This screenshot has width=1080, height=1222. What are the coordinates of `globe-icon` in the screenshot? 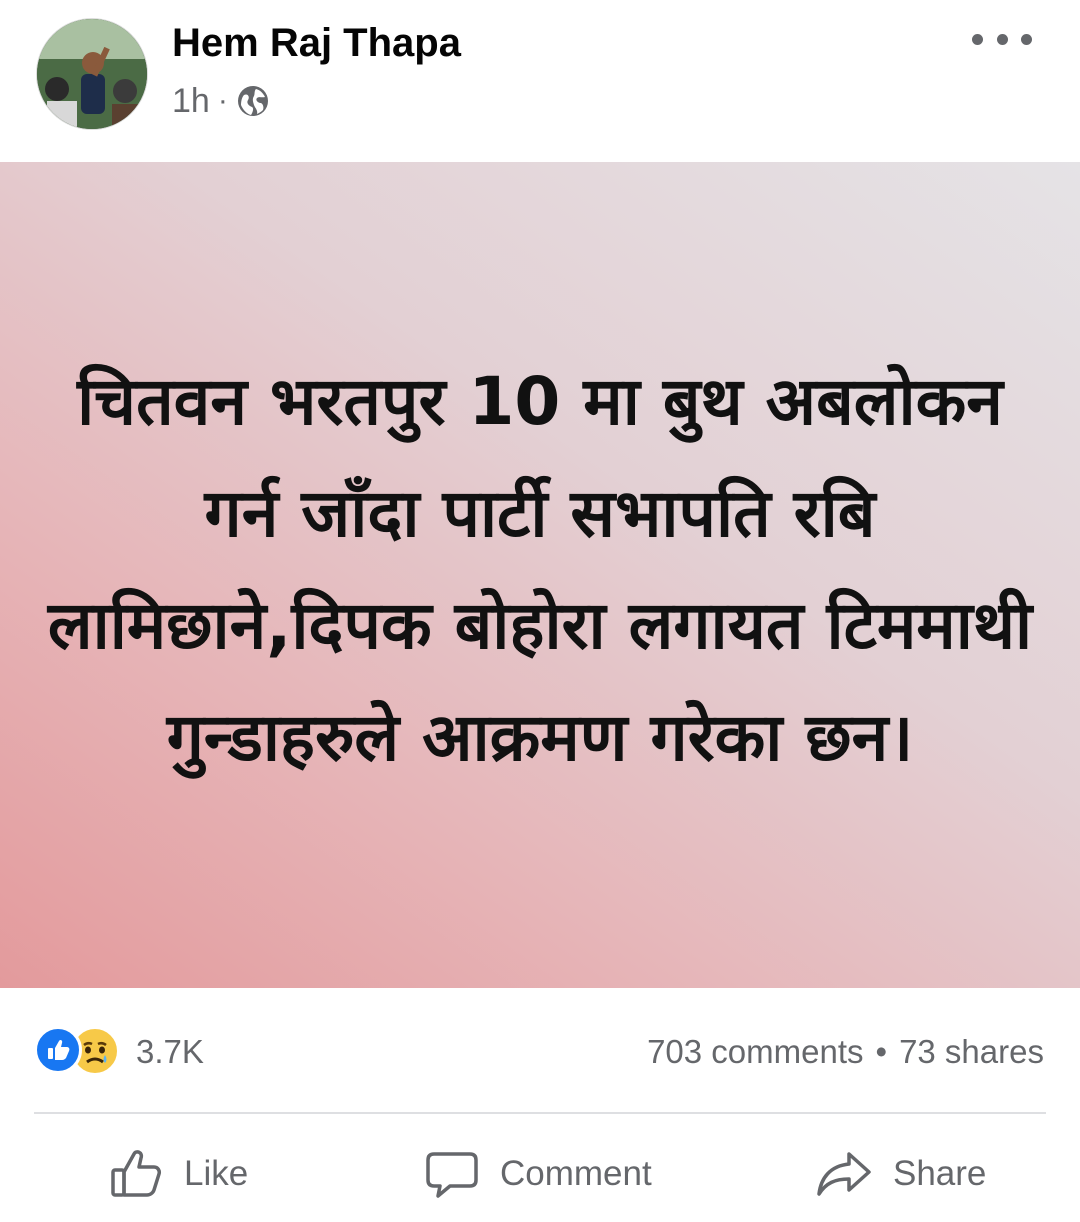 It's located at (253, 101).